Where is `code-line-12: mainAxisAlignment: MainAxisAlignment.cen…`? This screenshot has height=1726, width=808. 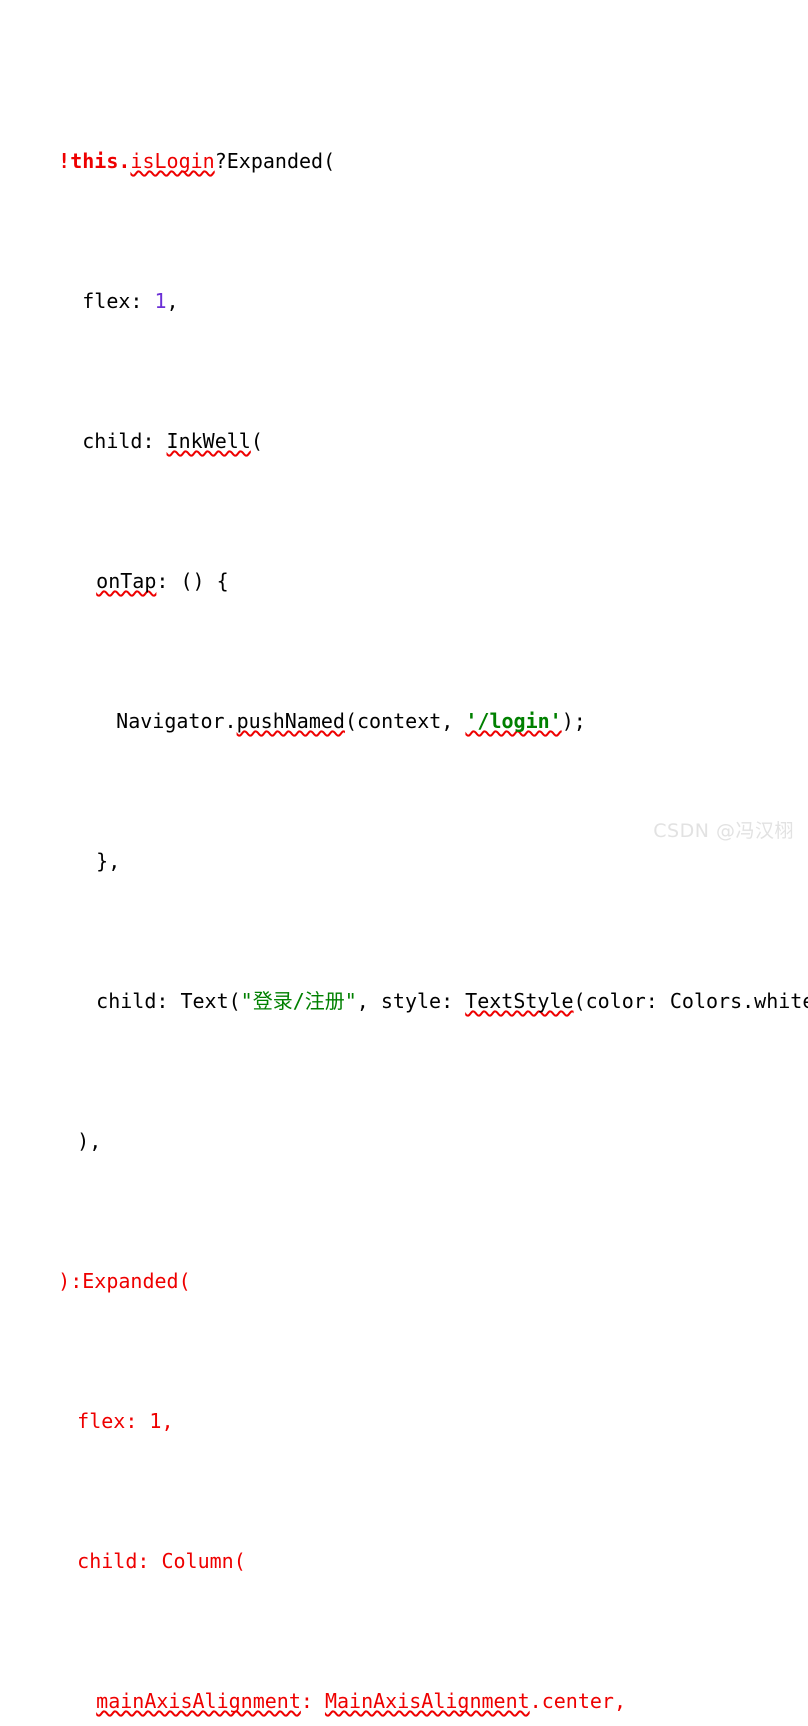 code-line-12: mainAxisAlignment: MainAxisAlignment.cen… is located at coordinates (409, 1681).